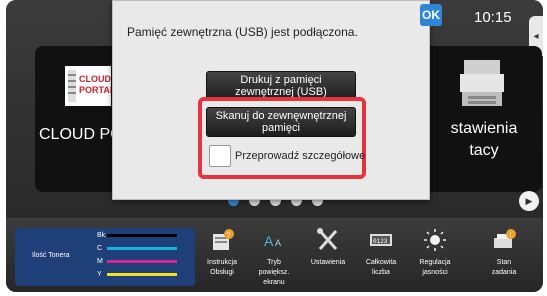 The image size is (547, 296). I want to click on tray-settings-tile: stawienia tacy, so click(482, 119).